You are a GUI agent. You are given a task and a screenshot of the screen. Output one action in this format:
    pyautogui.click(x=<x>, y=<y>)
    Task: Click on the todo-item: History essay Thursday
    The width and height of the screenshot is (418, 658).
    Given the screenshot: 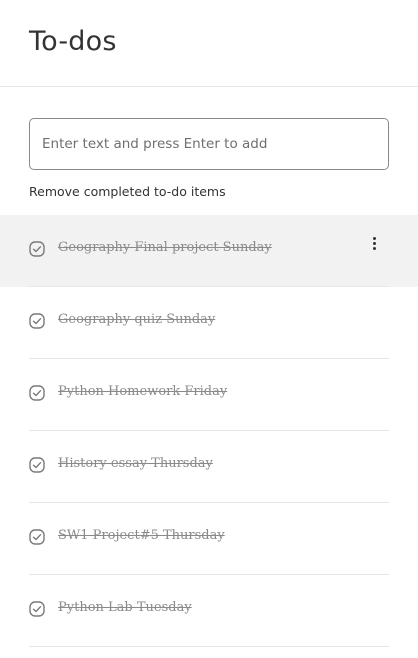 What is the action you would take?
    pyautogui.click(x=209, y=467)
    